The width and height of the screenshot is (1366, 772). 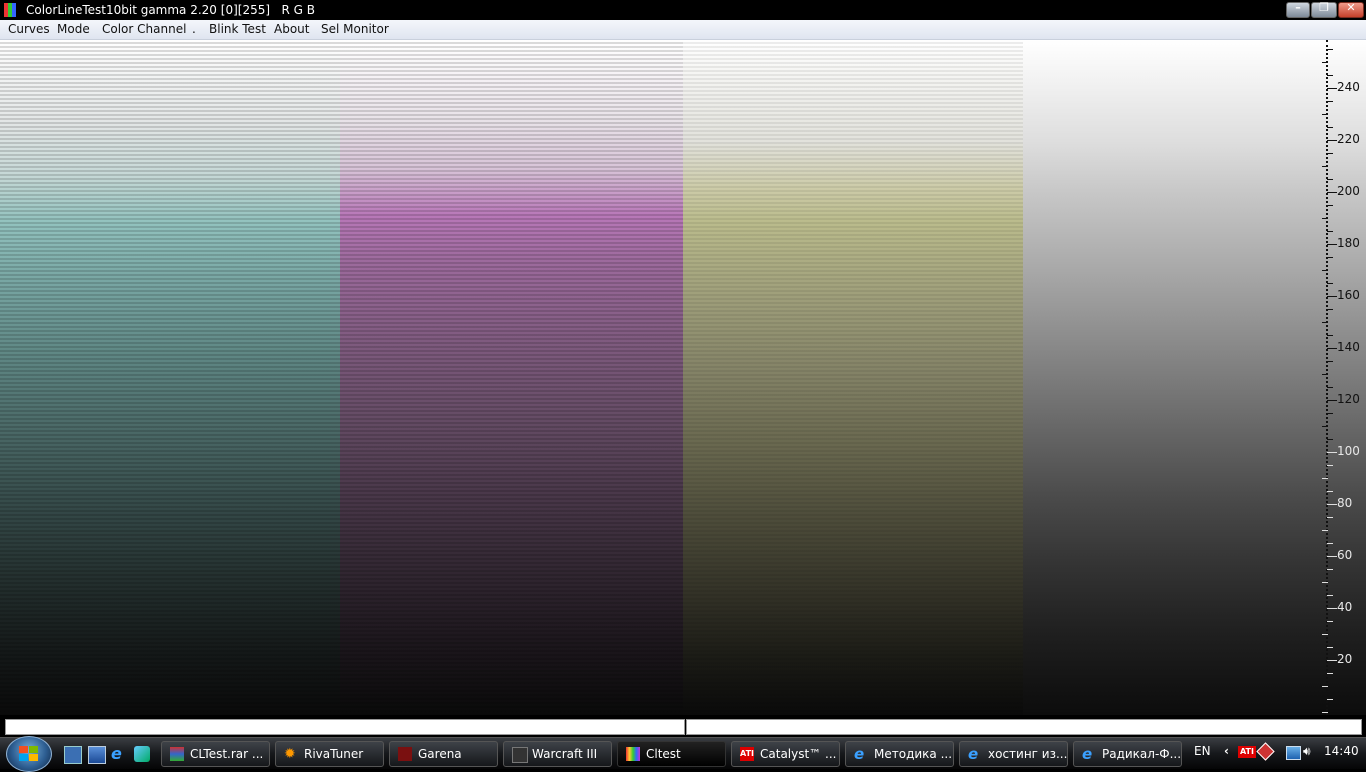 What do you see at coordinates (290, 754) in the screenshot?
I see `rivatuner-icon: ✹` at bounding box center [290, 754].